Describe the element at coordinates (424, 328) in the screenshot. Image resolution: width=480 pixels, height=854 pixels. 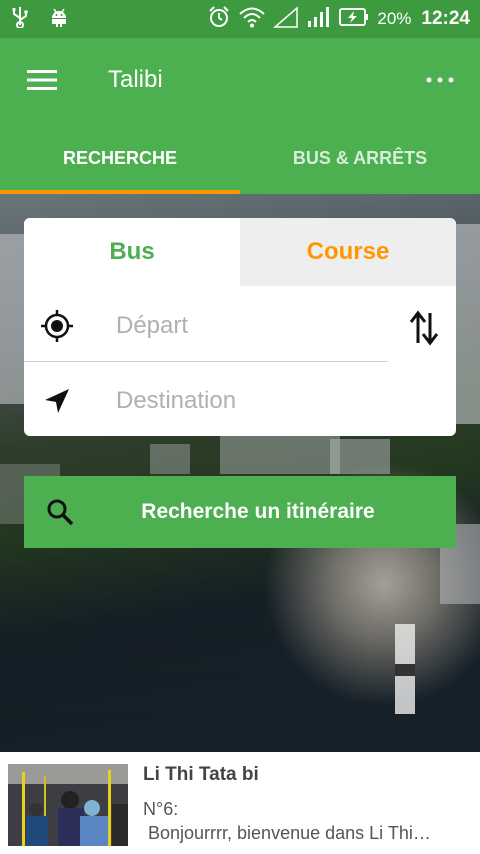
I see `swap-vertical-icon` at that location.